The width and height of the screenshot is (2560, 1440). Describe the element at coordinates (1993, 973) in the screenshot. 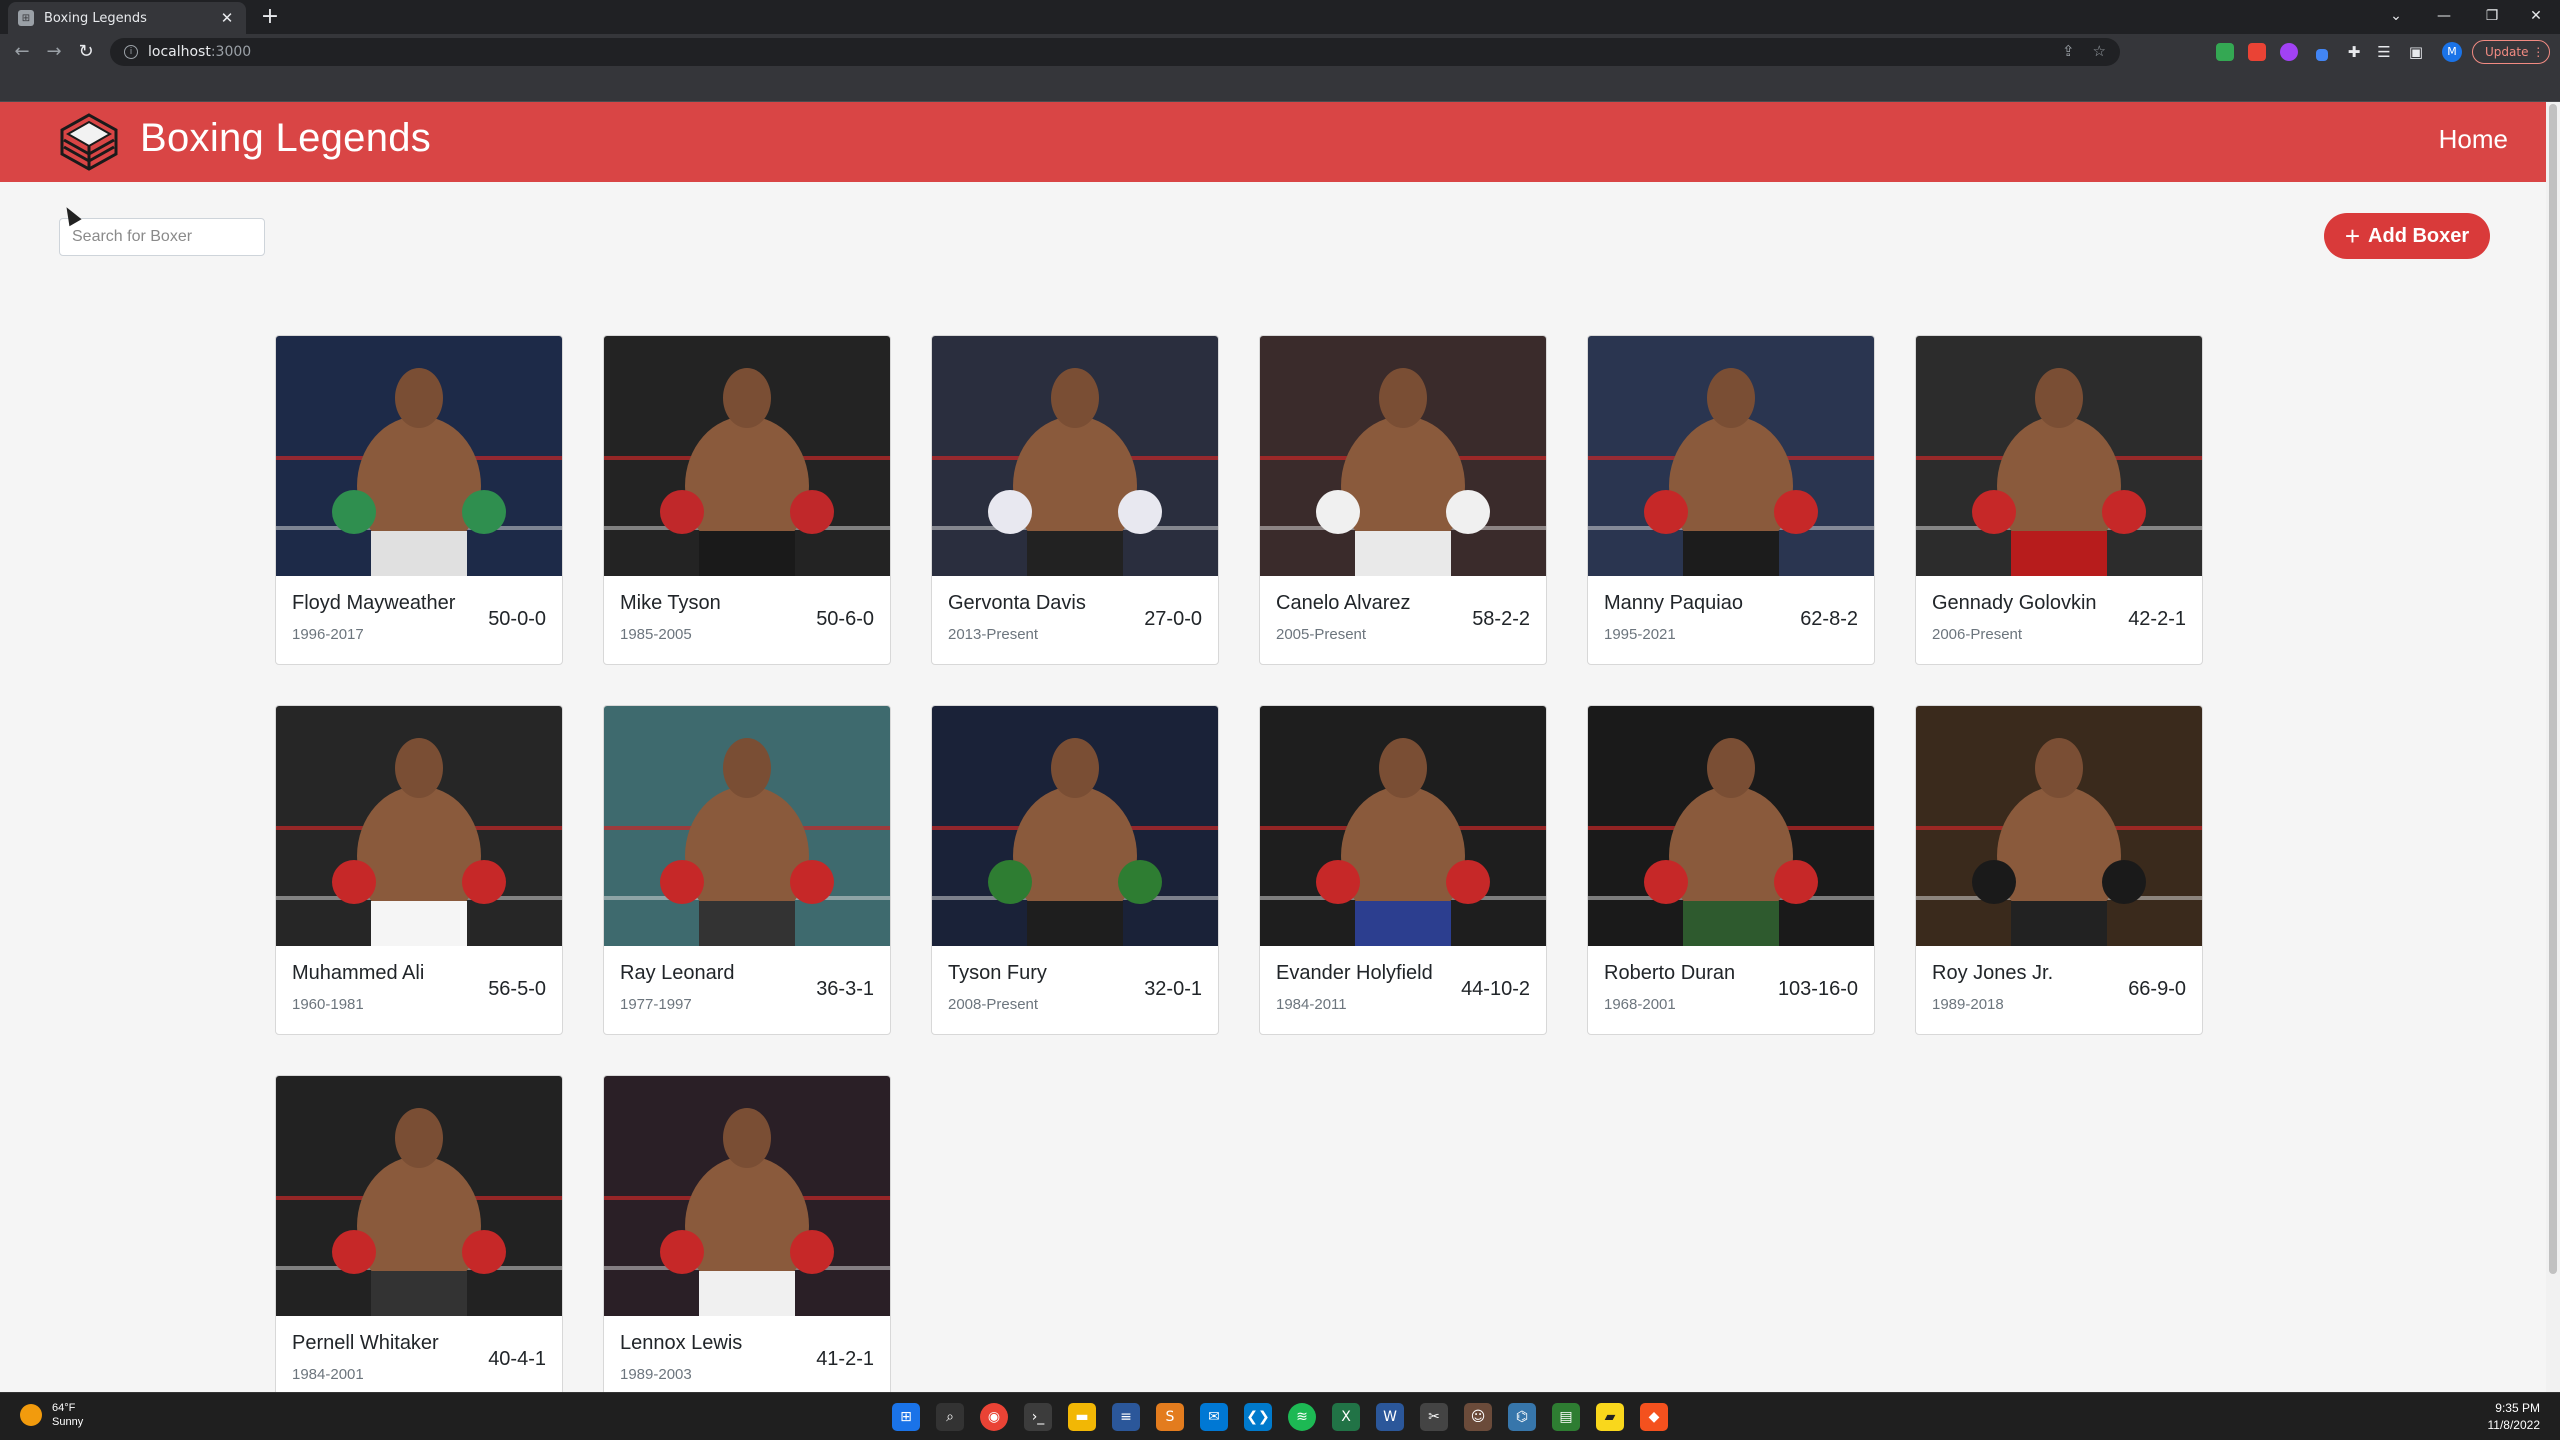

I see `boxer-name: Roy Jones Jr.` at that location.